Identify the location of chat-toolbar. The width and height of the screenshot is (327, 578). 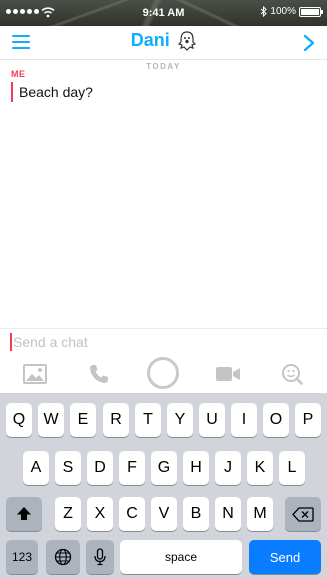
(163, 374).